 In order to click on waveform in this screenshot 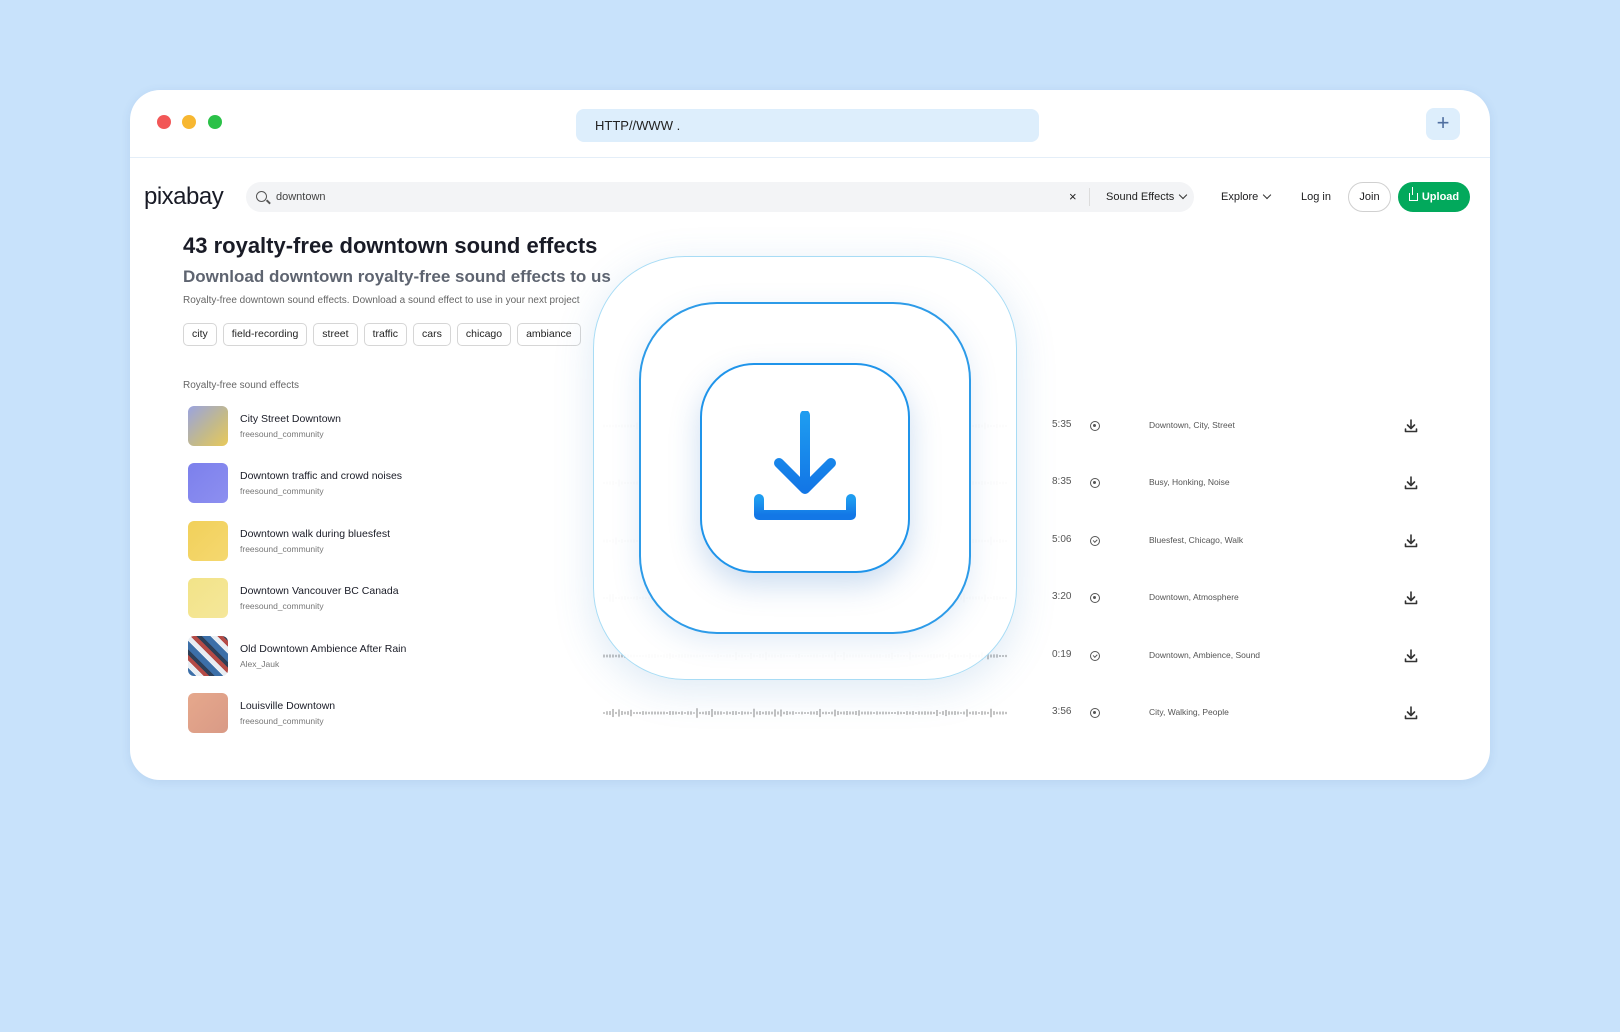, I will do `click(805, 713)`.